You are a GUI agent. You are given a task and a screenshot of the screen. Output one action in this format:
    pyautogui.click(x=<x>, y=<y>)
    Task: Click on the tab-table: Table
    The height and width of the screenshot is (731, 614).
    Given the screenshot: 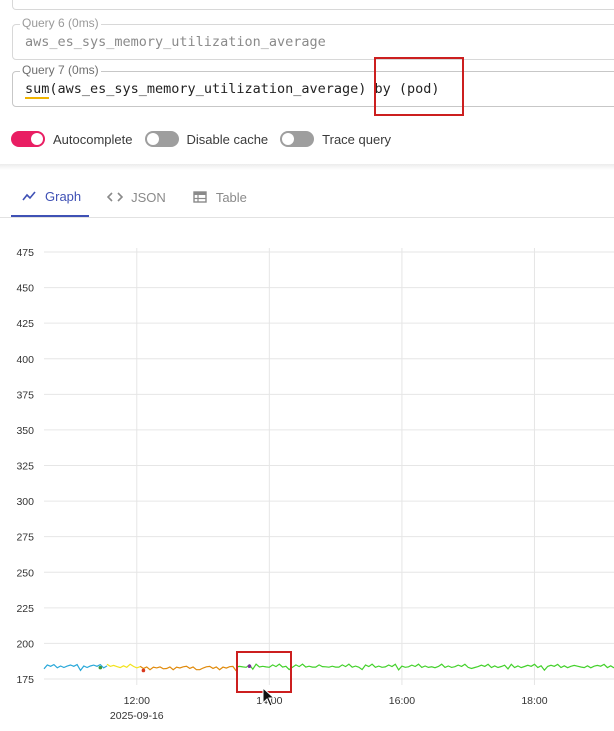 What is the action you would take?
    pyautogui.click(x=218, y=197)
    